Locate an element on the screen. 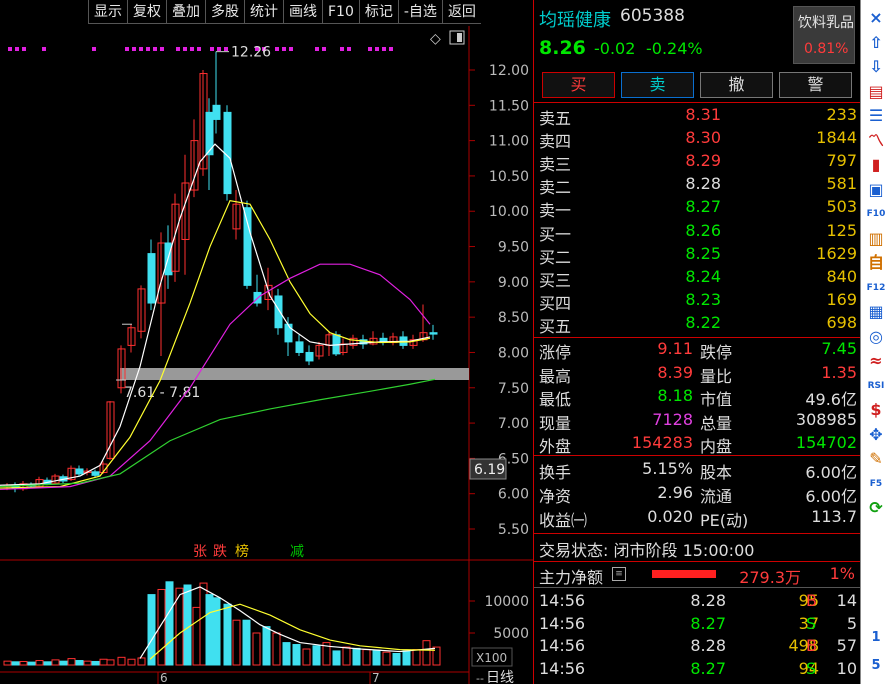  stat-label: 涨停 is located at coordinates (555, 352).